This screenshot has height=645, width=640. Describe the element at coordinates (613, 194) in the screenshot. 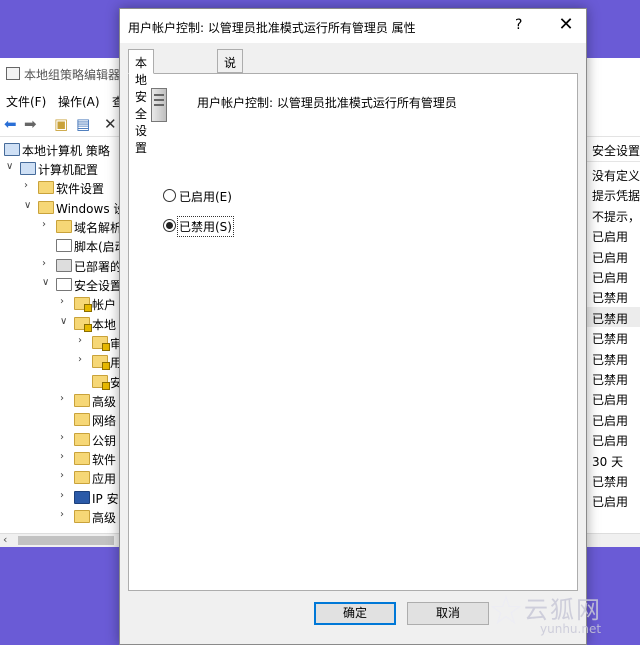

I see `list-item: 提示凭据` at that location.